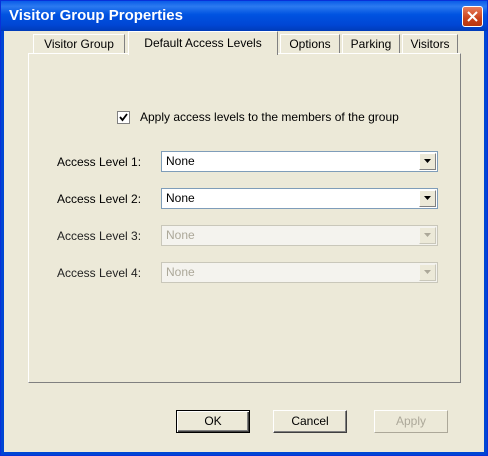  What do you see at coordinates (472, 16) in the screenshot?
I see `close-button` at bounding box center [472, 16].